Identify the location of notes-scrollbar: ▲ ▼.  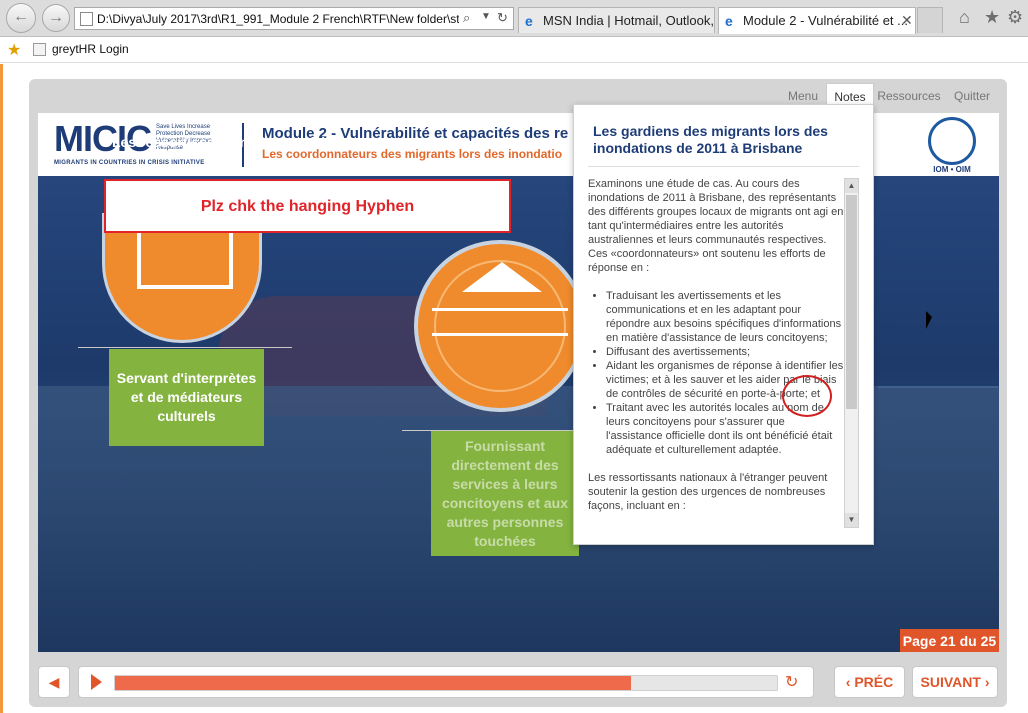
(851, 353).